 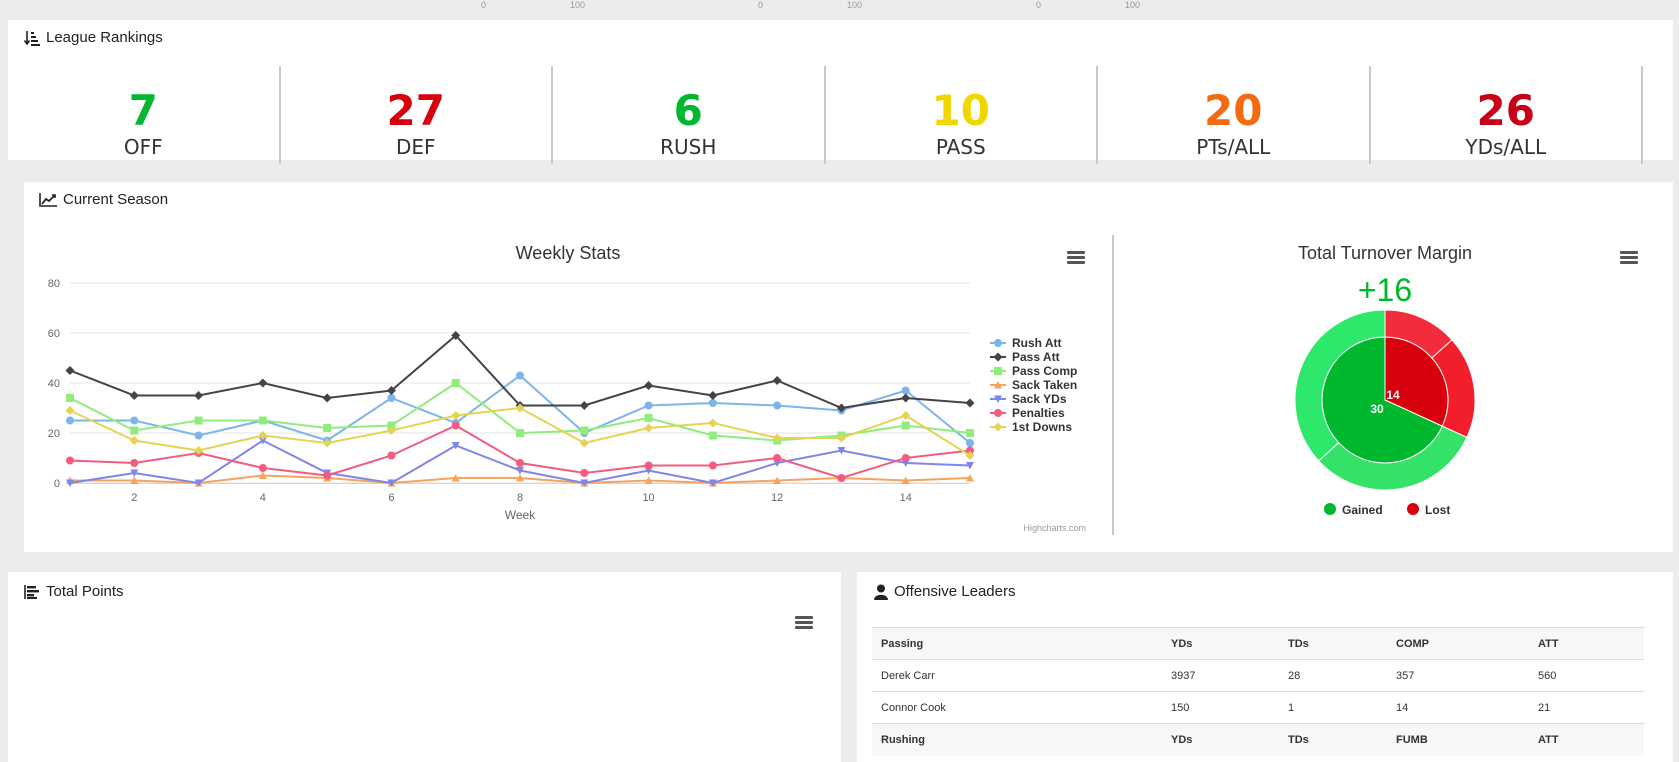 What do you see at coordinates (1113, 385) in the screenshot?
I see `section-divider` at bounding box center [1113, 385].